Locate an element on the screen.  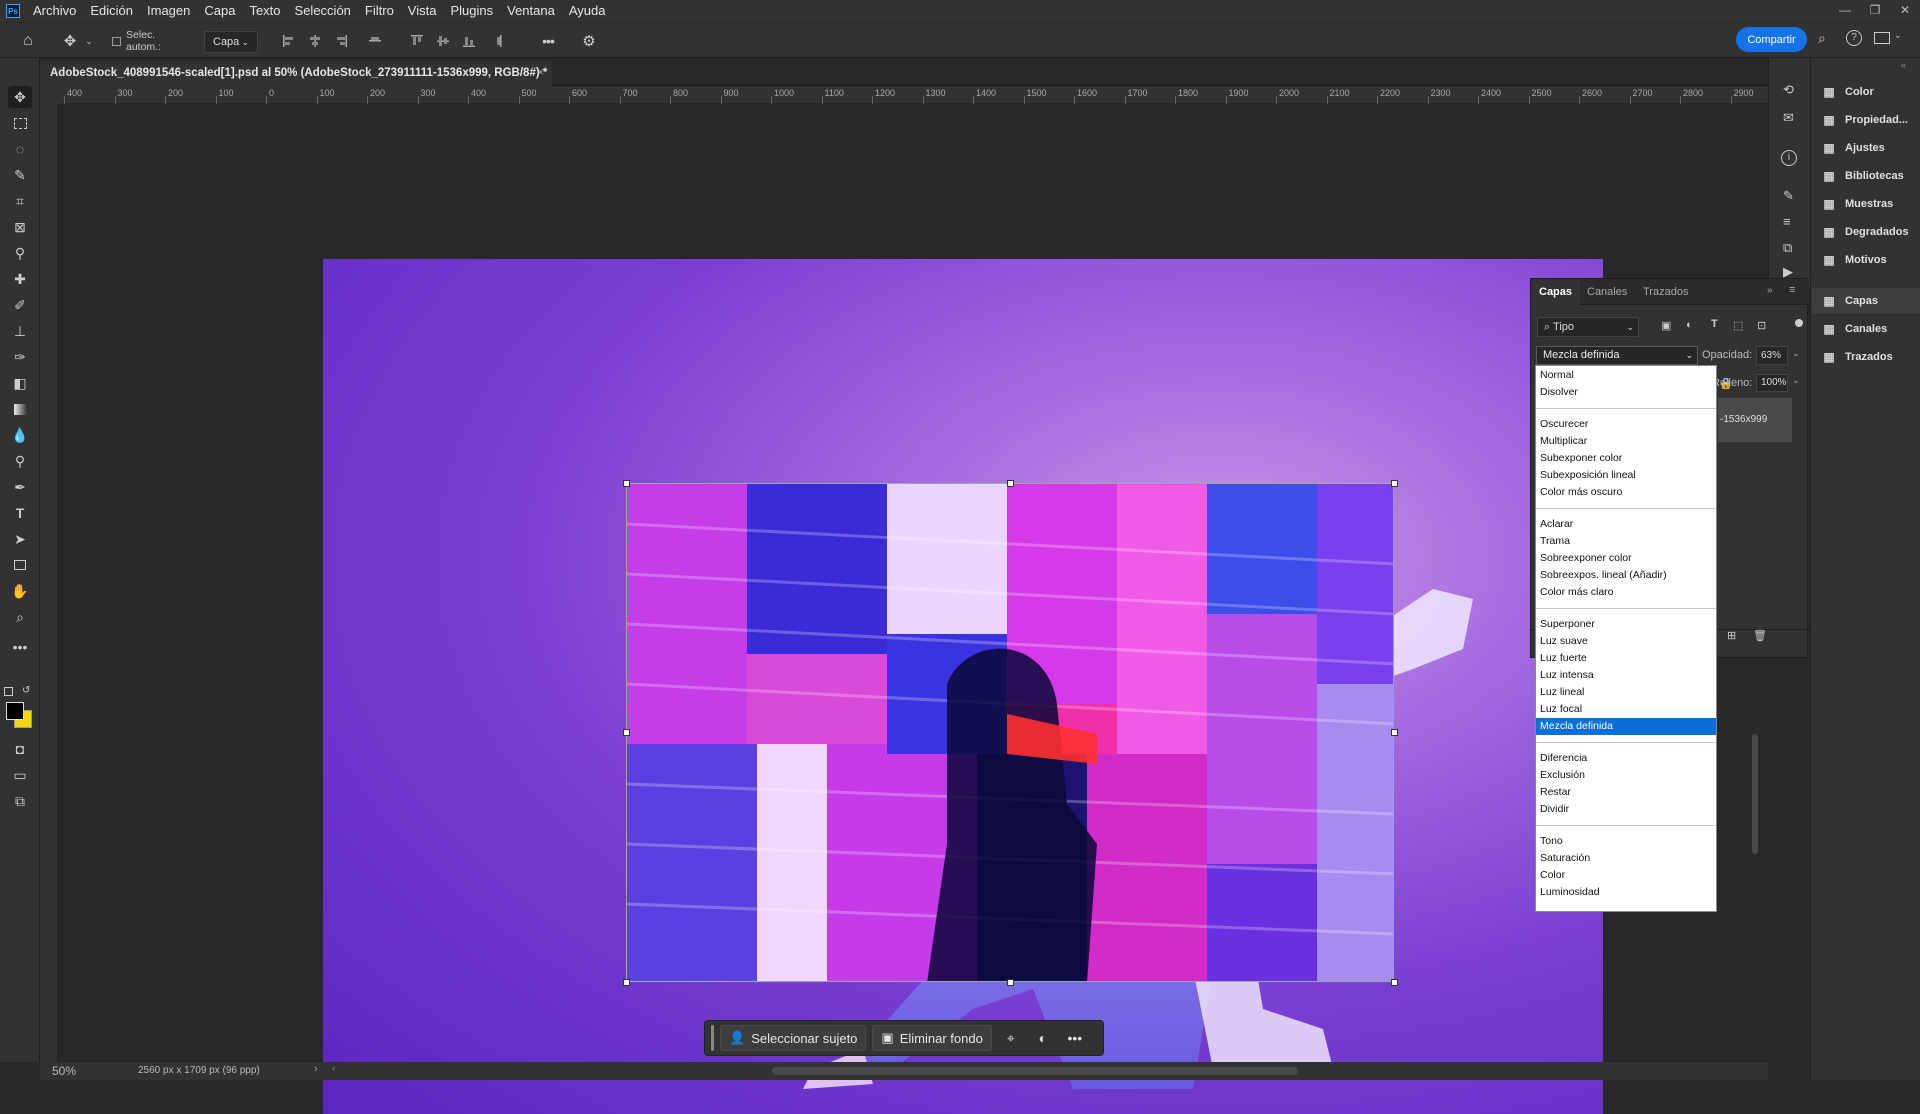
menu-item-0: Archivo is located at coordinates (54, 11).